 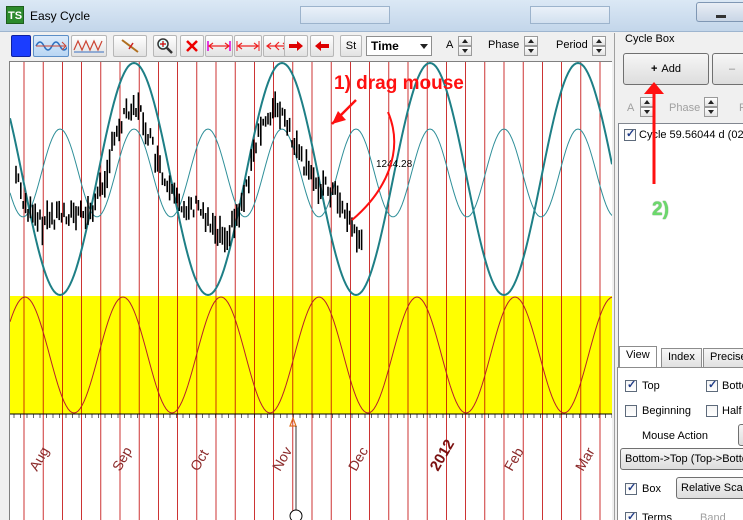 What do you see at coordinates (122, 459) in the screenshot?
I see `month-label-sep: Sep` at bounding box center [122, 459].